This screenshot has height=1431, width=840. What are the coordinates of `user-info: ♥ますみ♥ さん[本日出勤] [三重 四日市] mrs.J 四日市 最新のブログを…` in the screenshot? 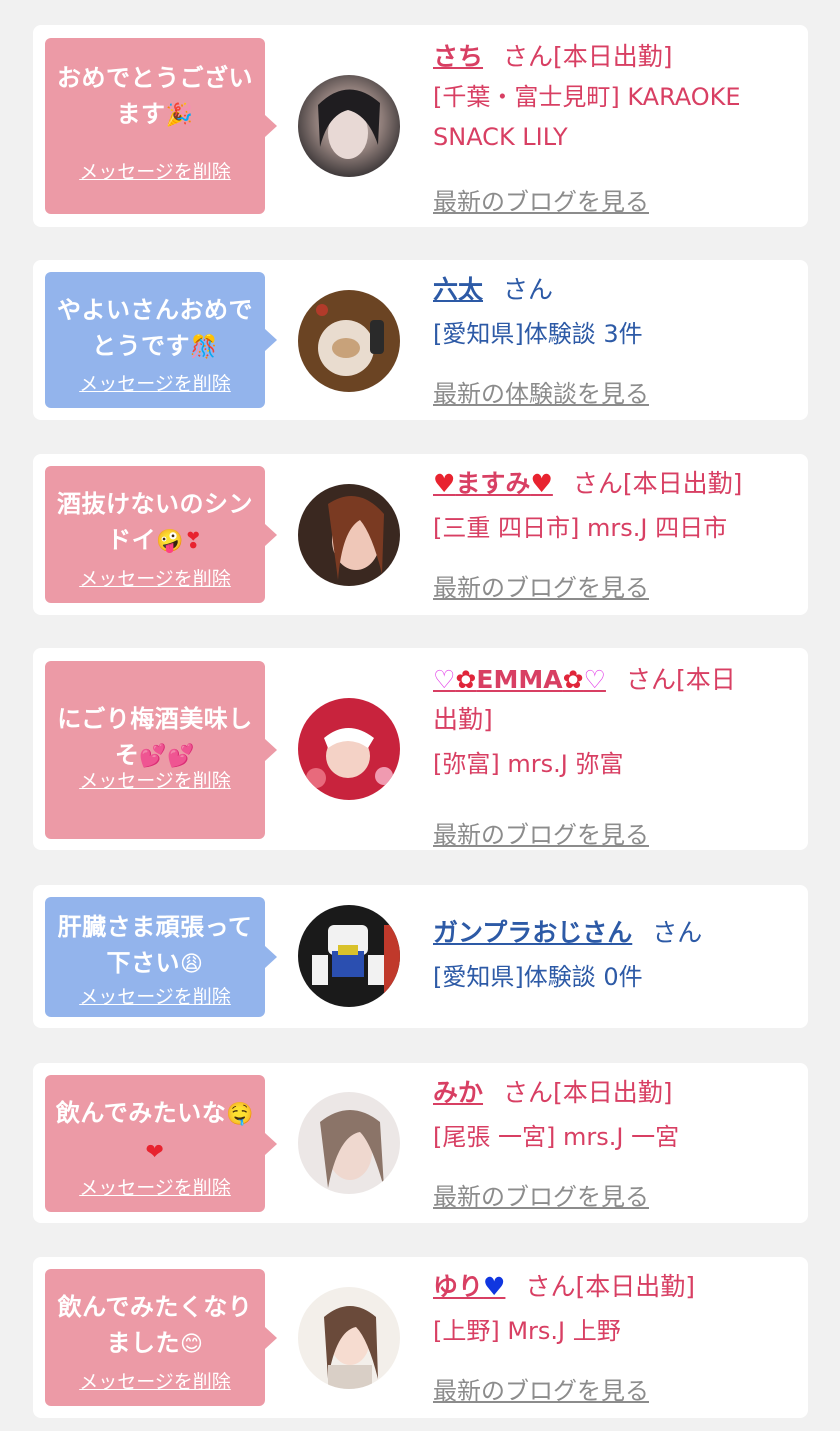 It's located at (611, 533).